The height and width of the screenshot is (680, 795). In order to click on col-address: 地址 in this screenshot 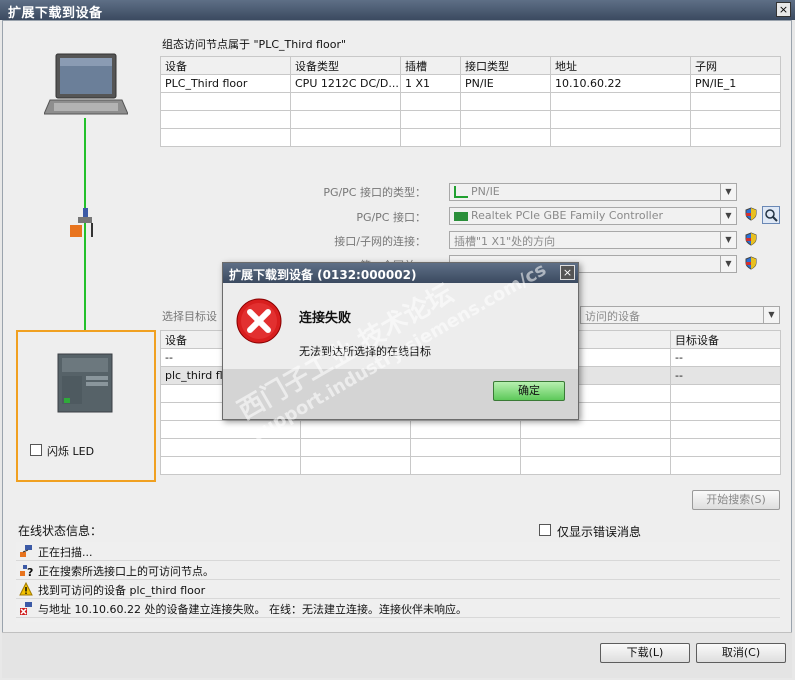, I will do `click(620, 65)`.